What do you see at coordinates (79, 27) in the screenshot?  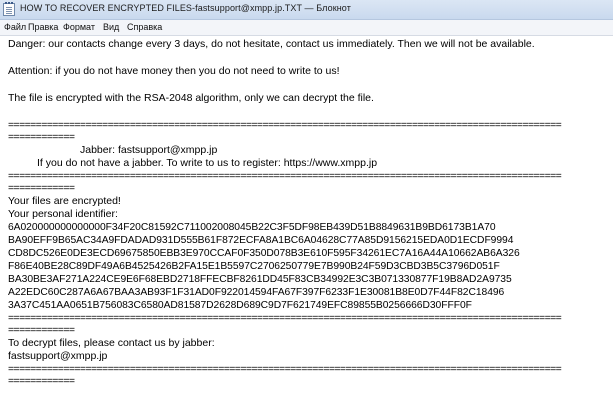 I see `menu-format: Формат` at bounding box center [79, 27].